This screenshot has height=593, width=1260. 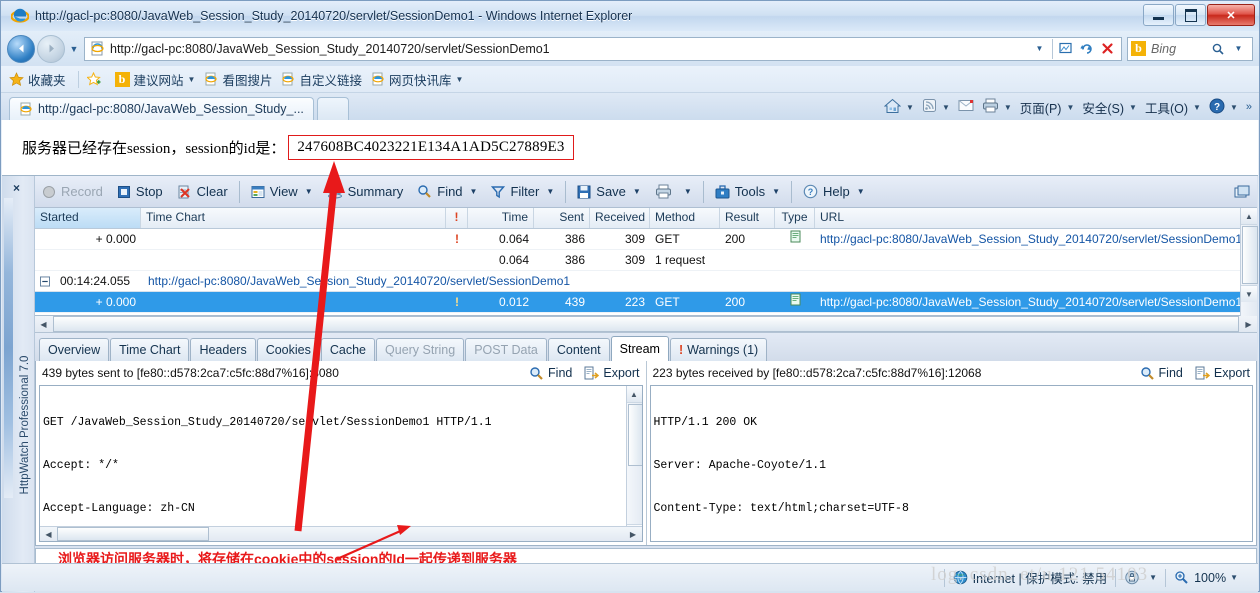 I want to click on recent-pages-caret-icon: ▼, so click(x=74, y=49).